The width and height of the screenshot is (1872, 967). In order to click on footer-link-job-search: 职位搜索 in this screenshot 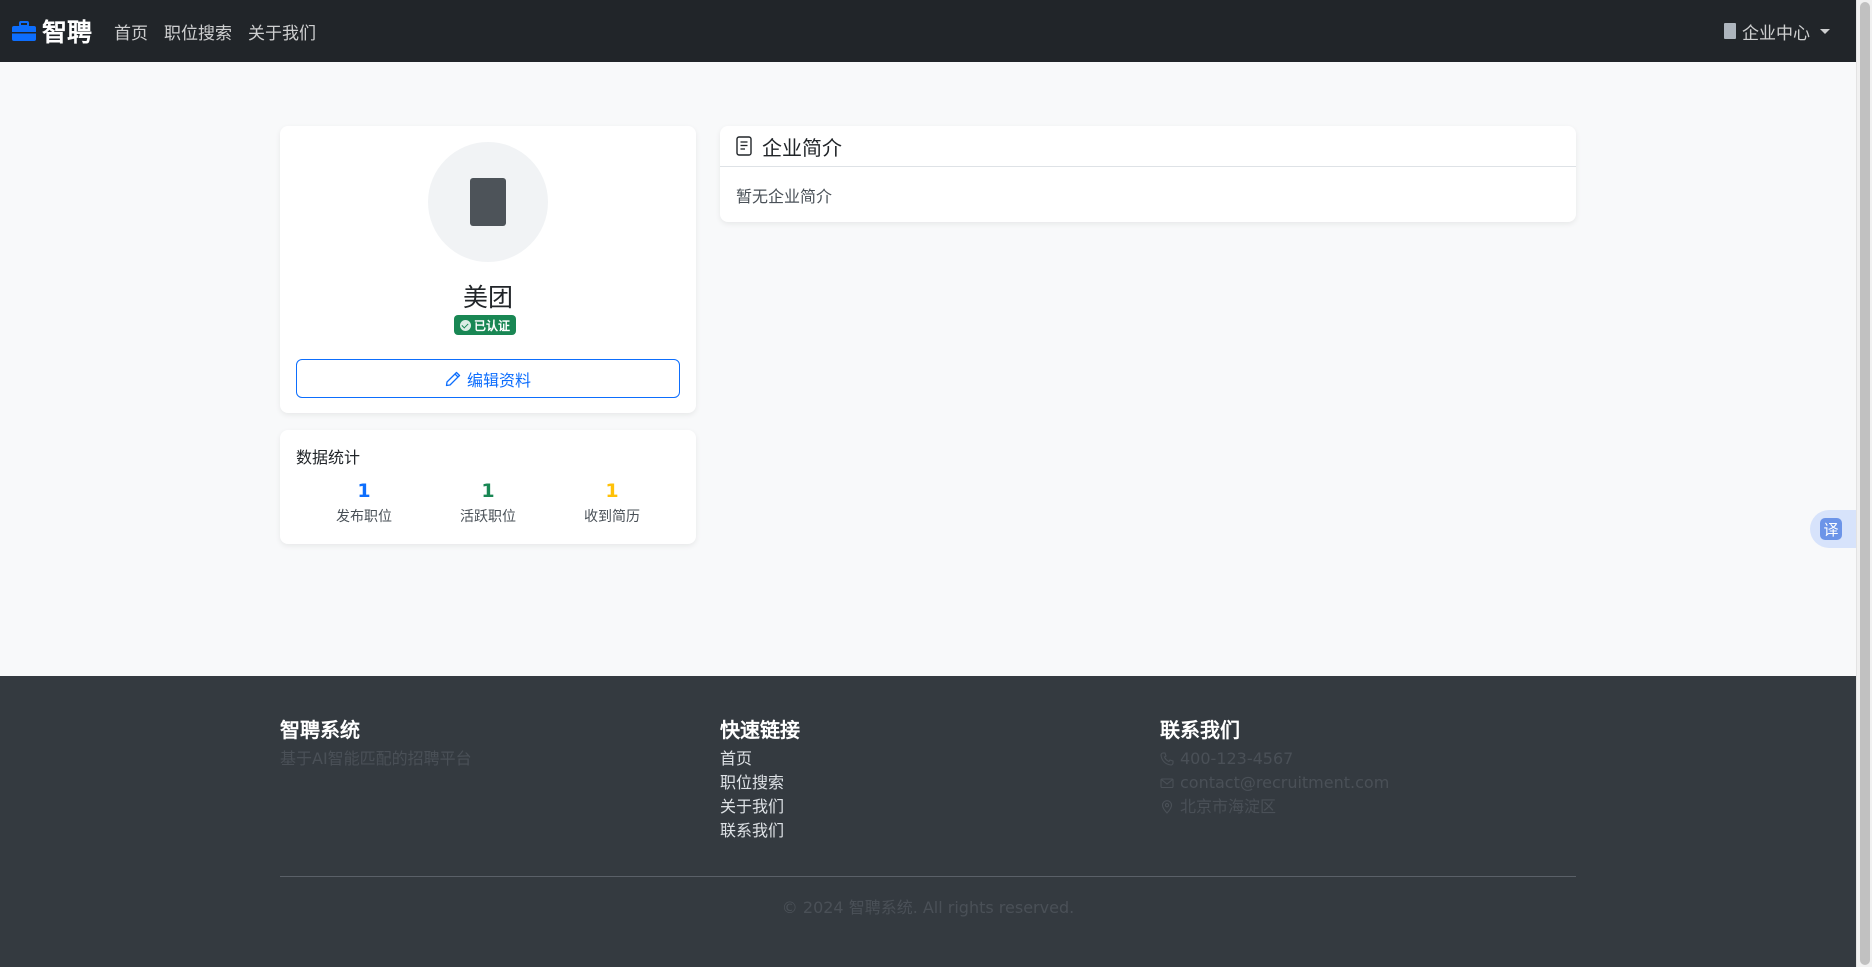, I will do `click(760, 783)`.